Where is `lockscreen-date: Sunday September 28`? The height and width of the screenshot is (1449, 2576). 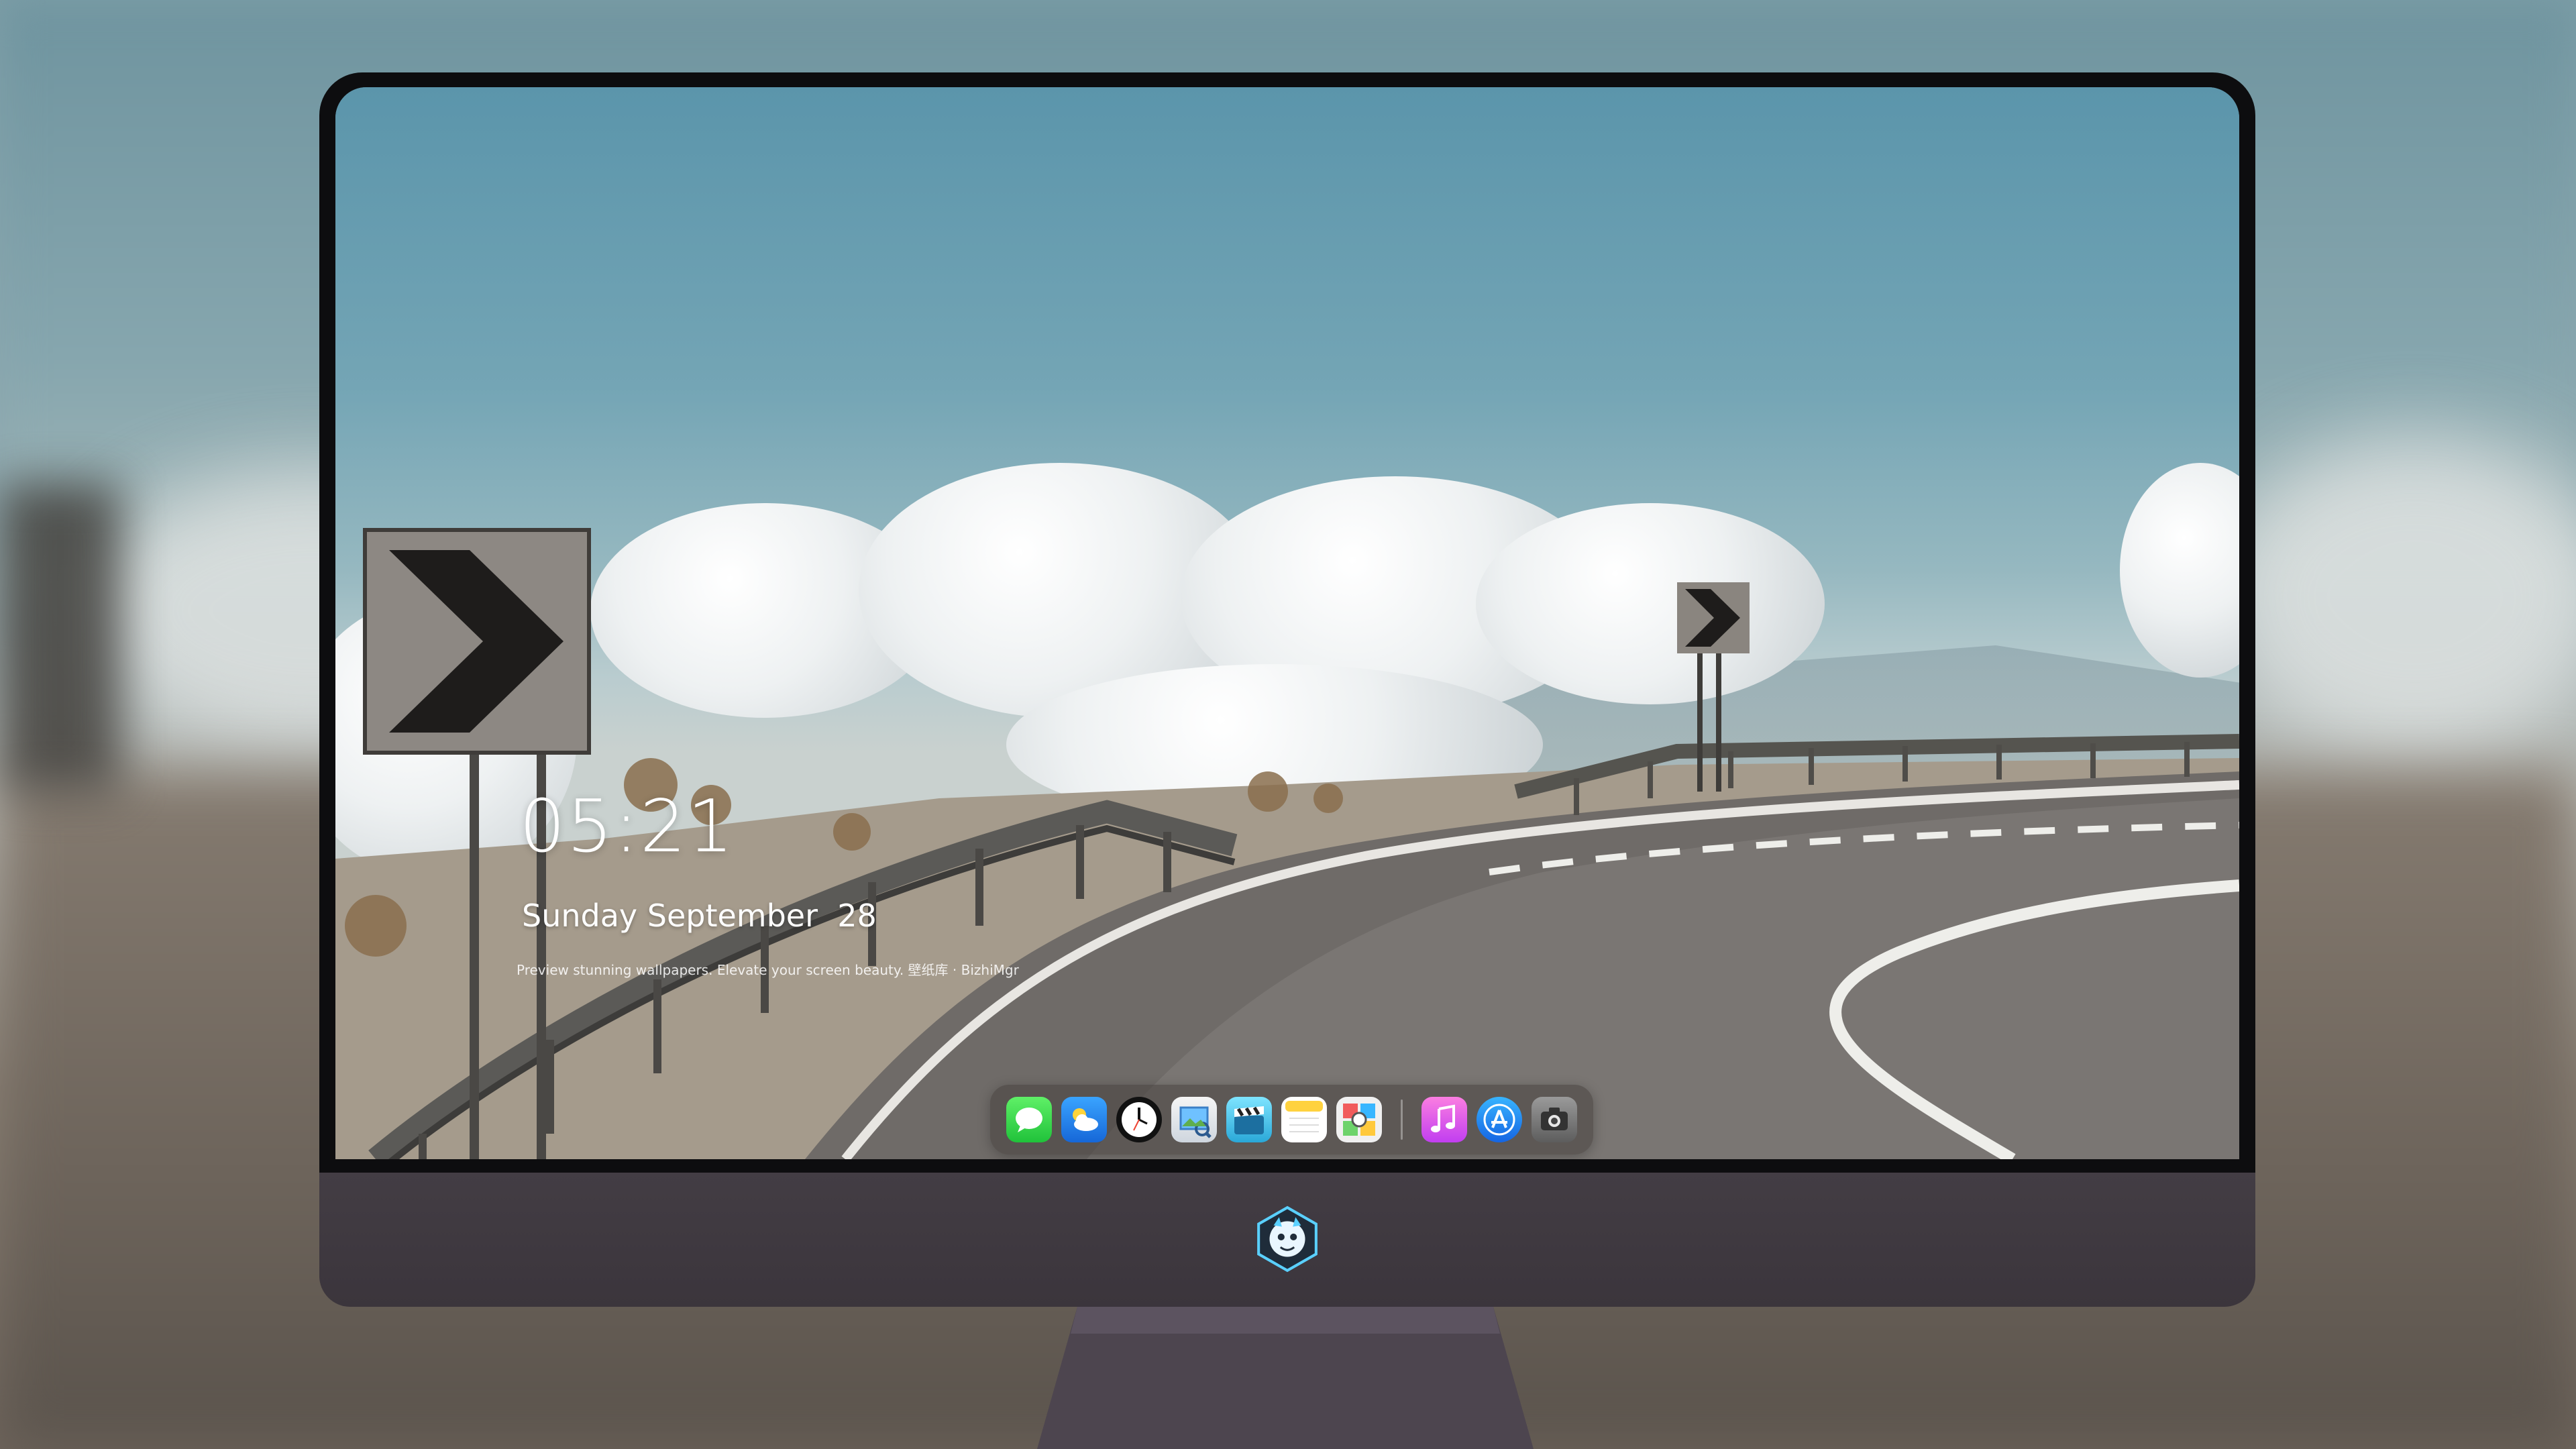 lockscreen-date: Sunday September 28 is located at coordinates (699, 916).